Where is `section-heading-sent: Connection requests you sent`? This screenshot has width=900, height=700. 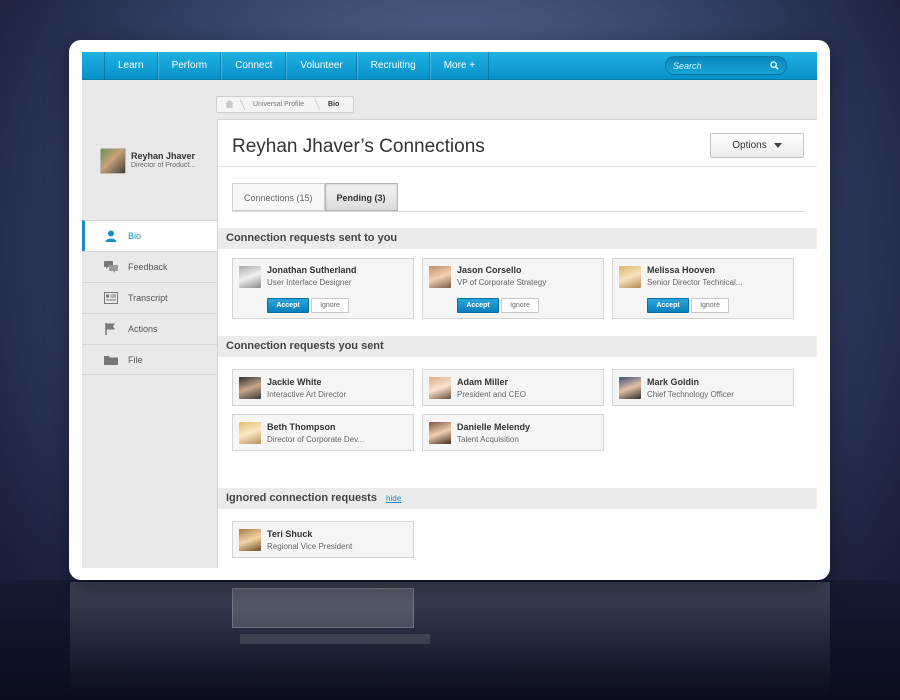
section-heading-sent: Connection requests you sent is located at coordinates (517, 346).